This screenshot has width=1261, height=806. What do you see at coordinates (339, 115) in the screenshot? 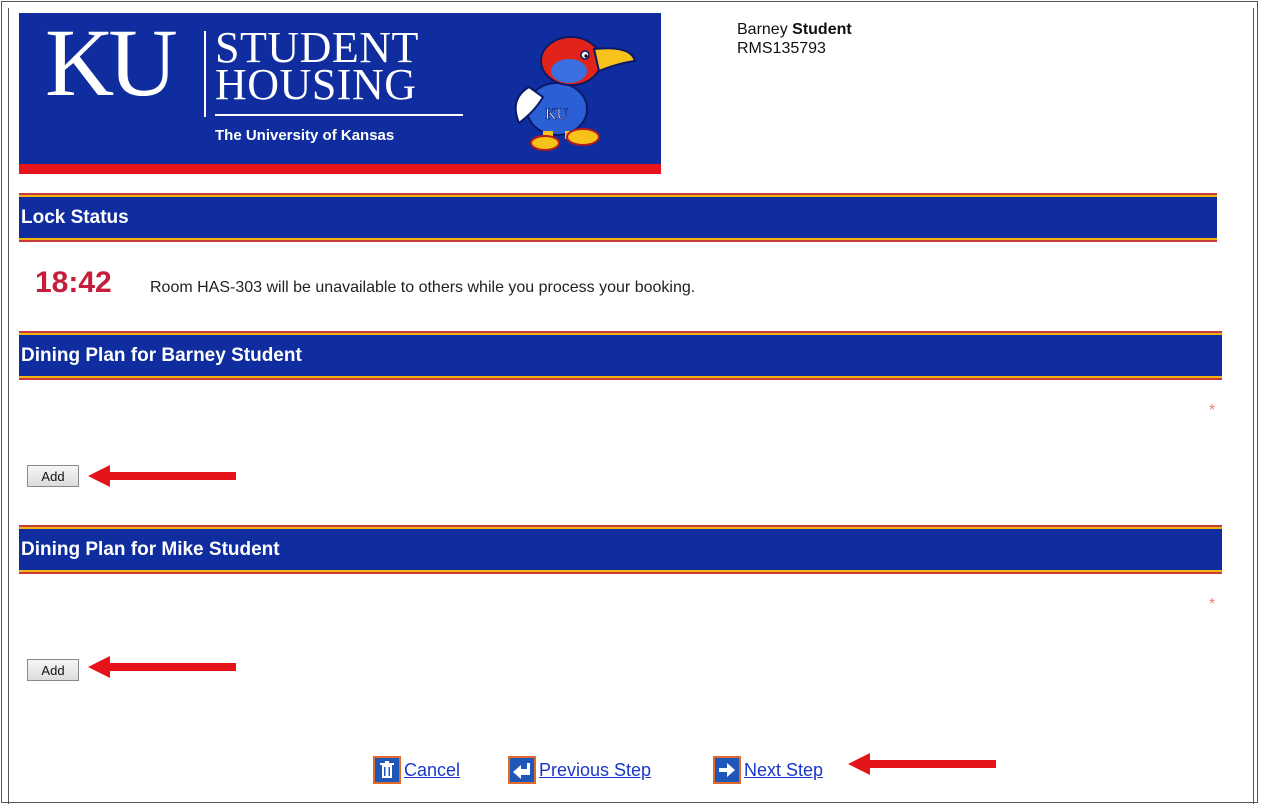
I see `wordmark-rule` at bounding box center [339, 115].